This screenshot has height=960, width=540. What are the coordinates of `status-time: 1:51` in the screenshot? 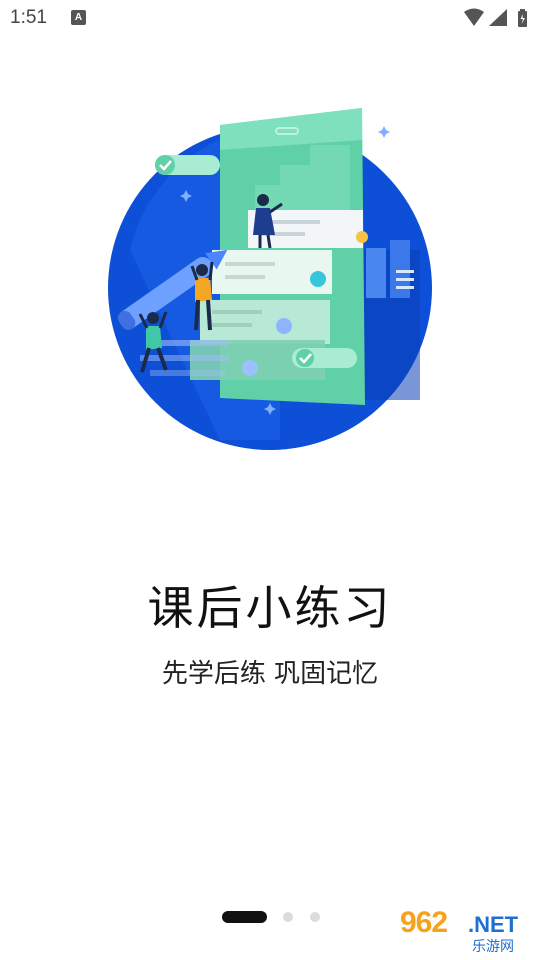 It's located at (28, 17).